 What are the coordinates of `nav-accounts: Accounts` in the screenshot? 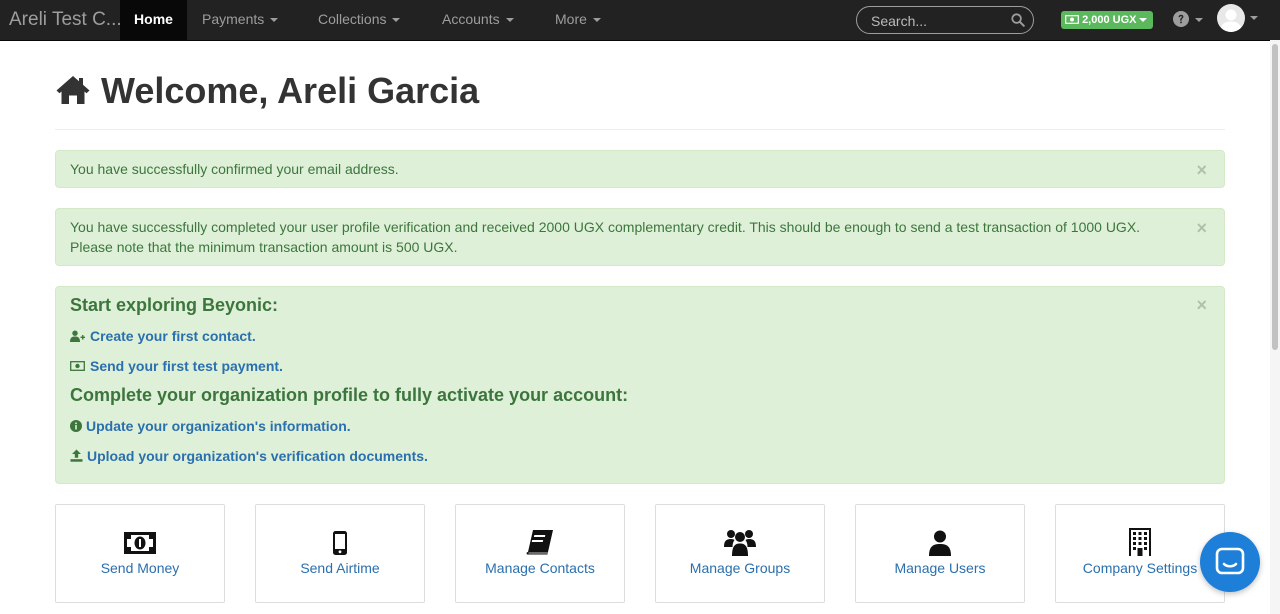 It's located at (478, 20).